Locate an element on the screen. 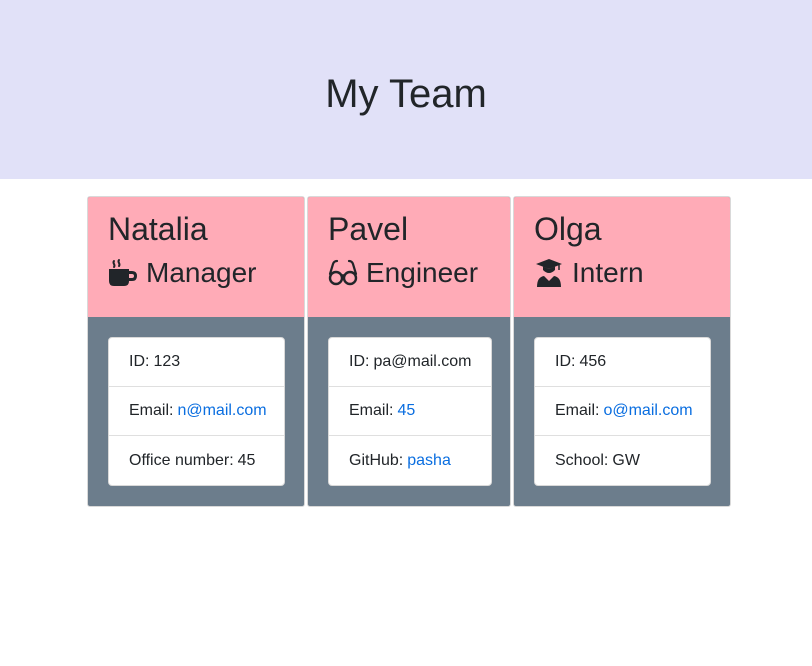 The height and width of the screenshot is (666, 812). id-value: 123 is located at coordinates (167, 361).